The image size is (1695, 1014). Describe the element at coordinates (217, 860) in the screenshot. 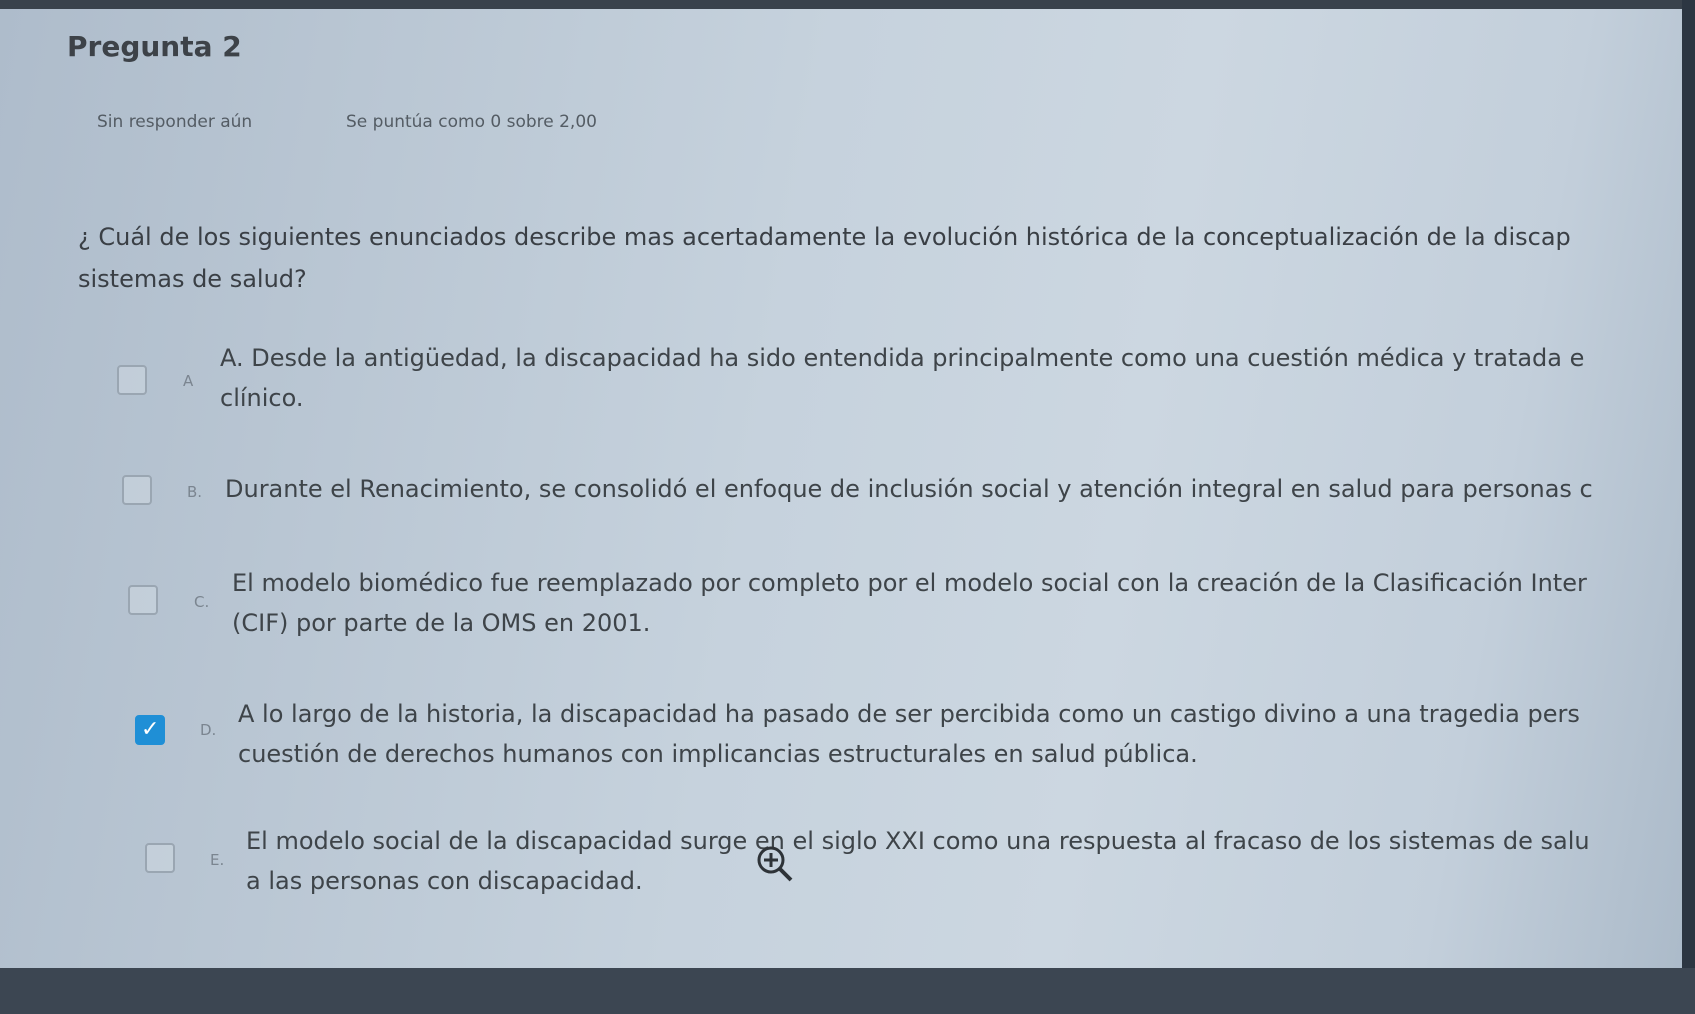

I see `option-e-letter: E.` at that location.